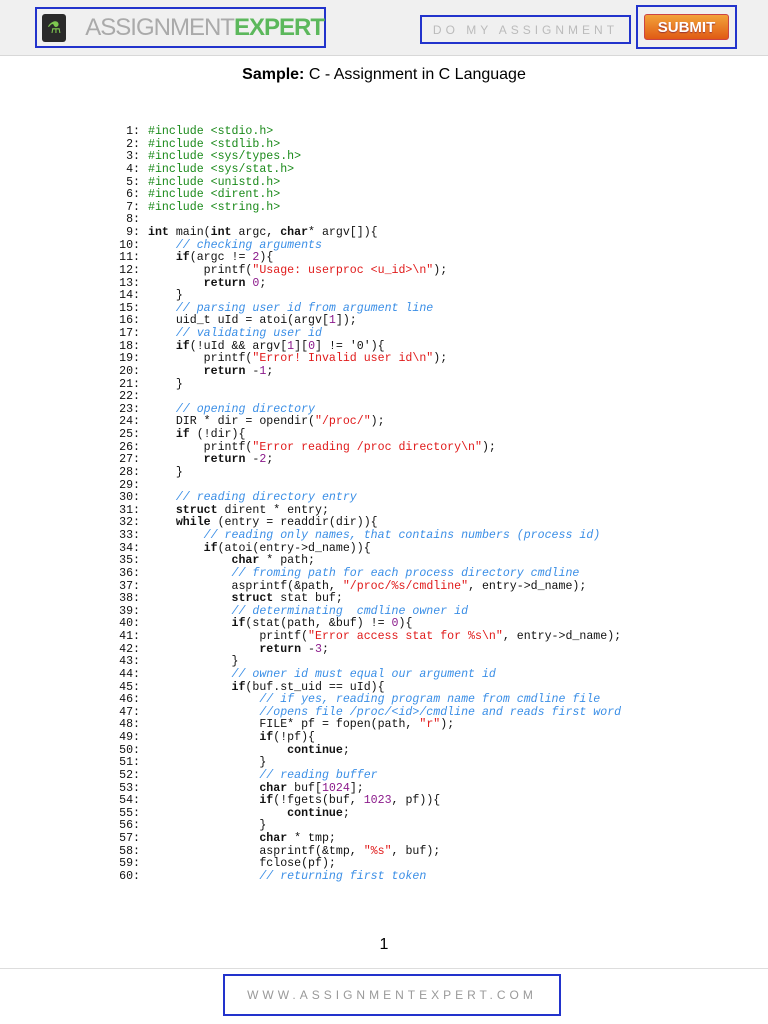 The image size is (768, 1024). Describe the element at coordinates (343, 422) in the screenshot. I see `string: "/proc/"` at that location.